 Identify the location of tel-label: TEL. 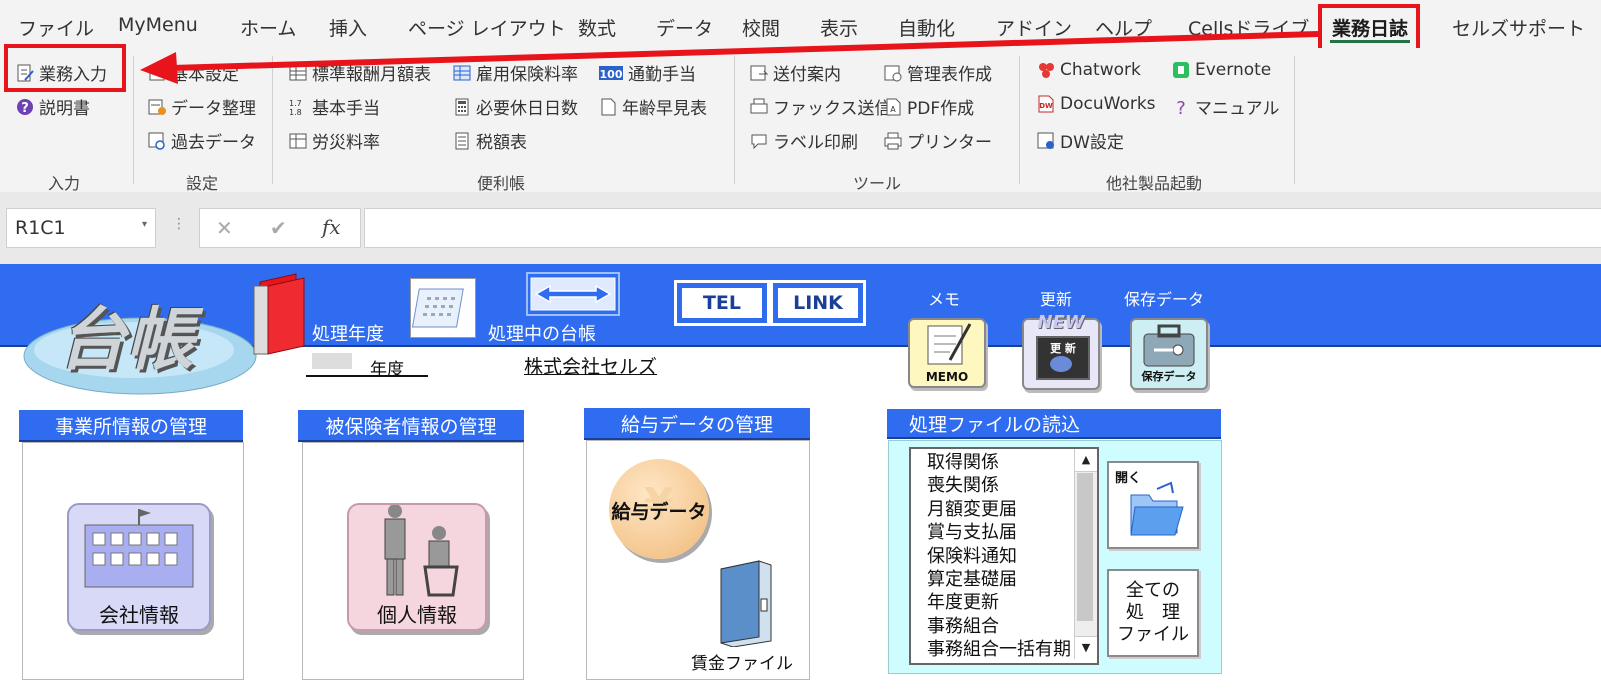
(722, 303).